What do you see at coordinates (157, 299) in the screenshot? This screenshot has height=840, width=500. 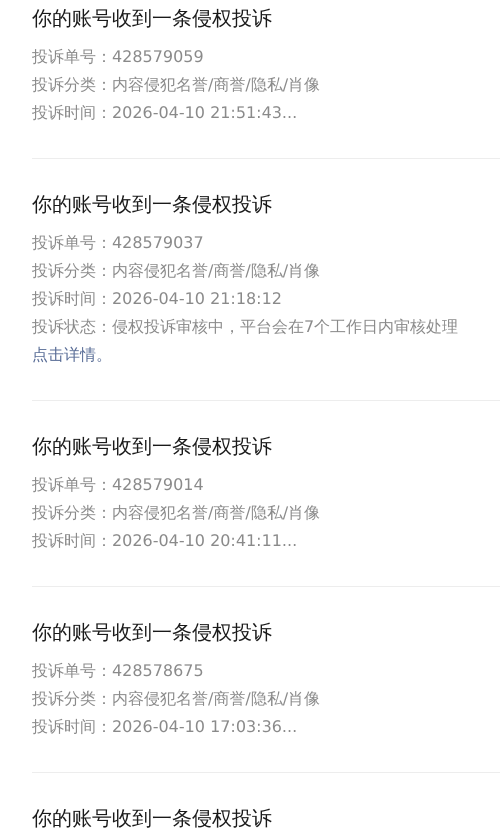 I see `detail-line: 投诉时间：2026-04-10 21:18:12` at bounding box center [157, 299].